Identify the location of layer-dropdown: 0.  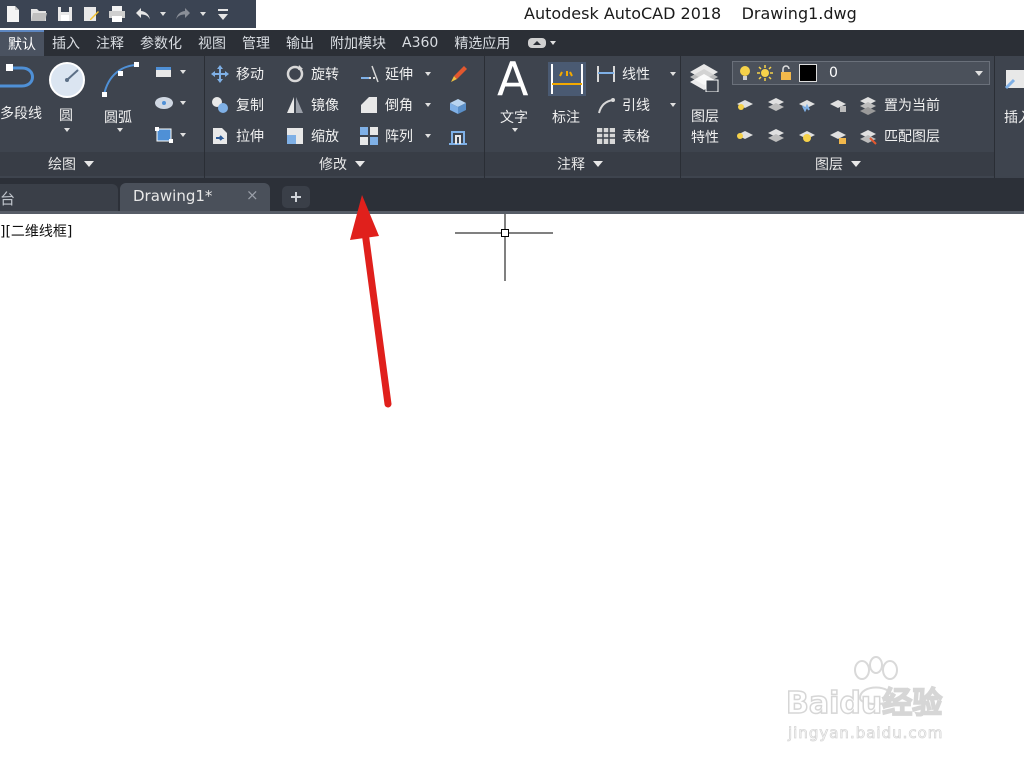
(861, 73).